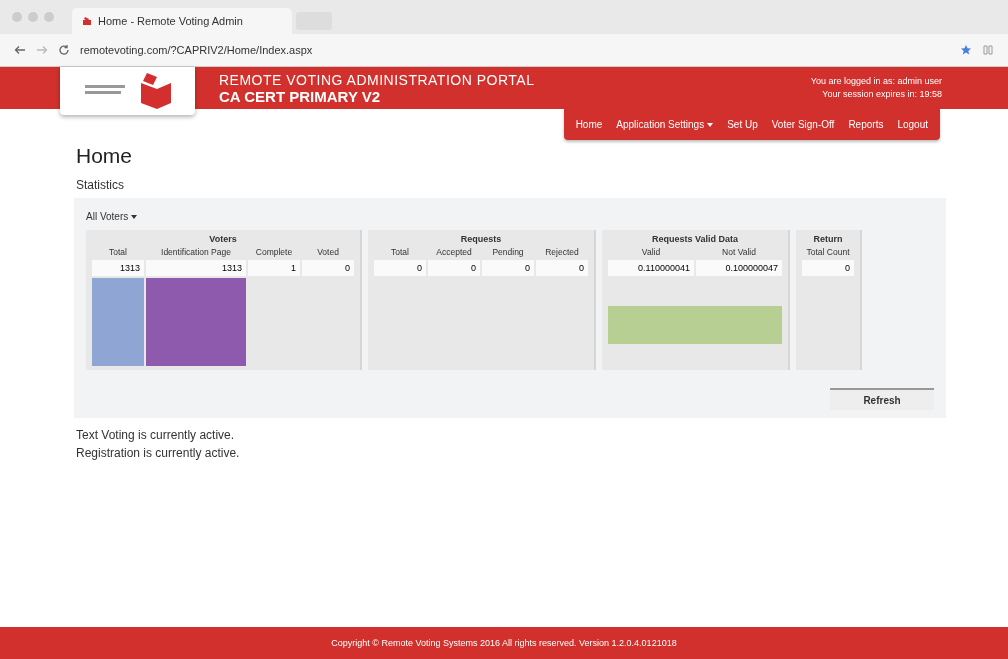 This screenshot has width=1008, height=659. Describe the element at coordinates (274, 252) in the screenshot. I see `column-header: Complete` at that location.